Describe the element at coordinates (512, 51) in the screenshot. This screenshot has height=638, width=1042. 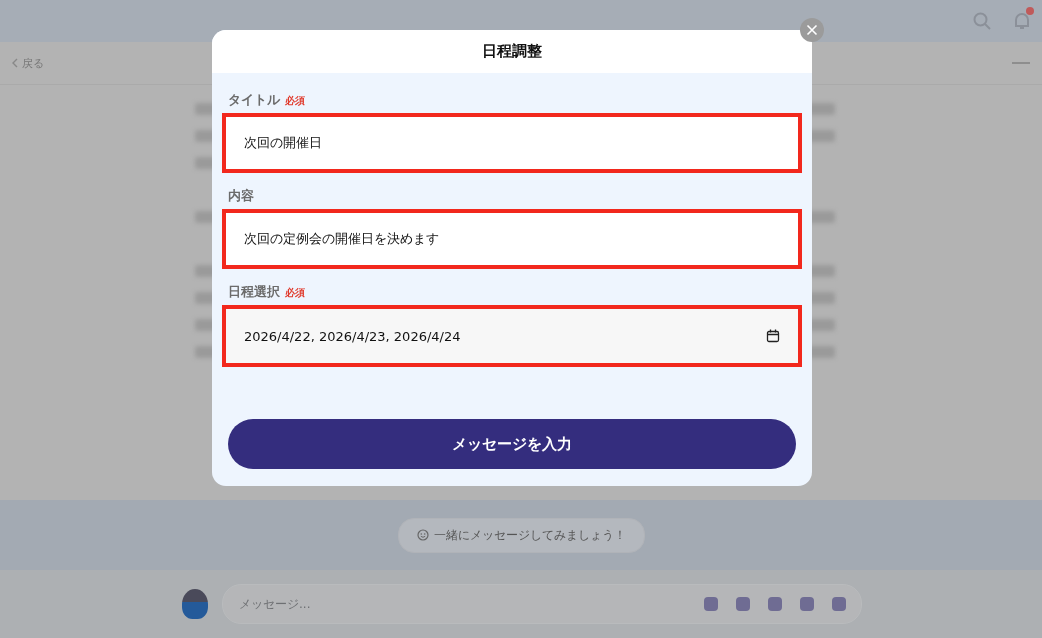
I see `dialog-title: 日程調整` at that location.